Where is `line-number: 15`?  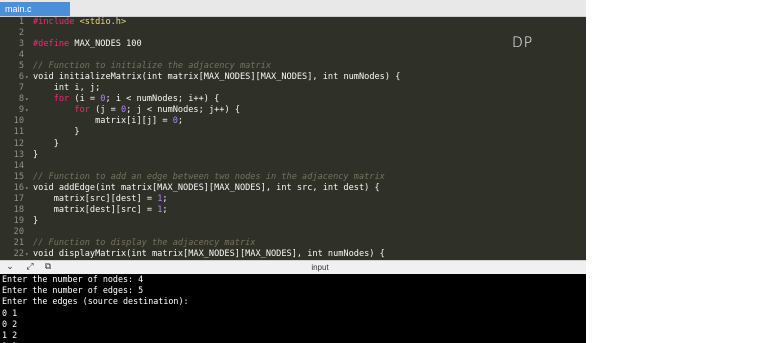 line-number: 15 is located at coordinates (18, 176).